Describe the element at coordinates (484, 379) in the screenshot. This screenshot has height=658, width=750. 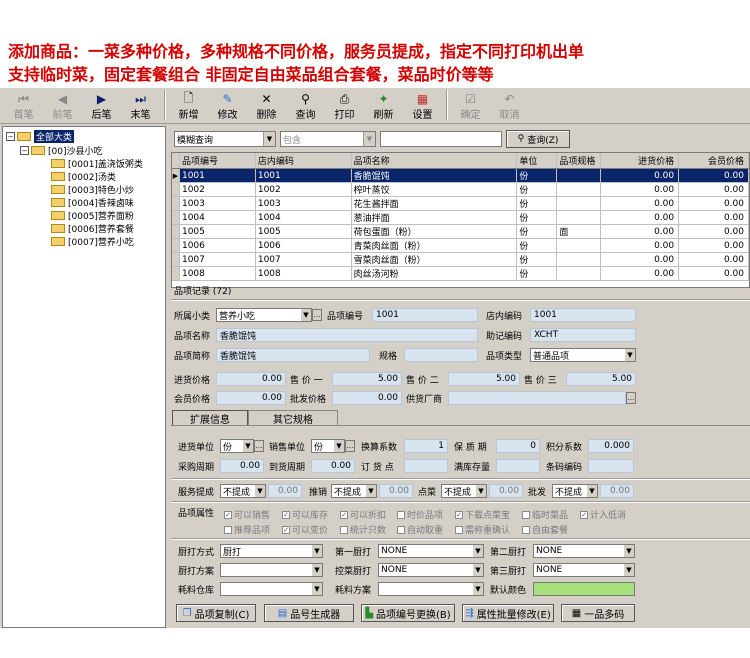
I see `price-2-field: 5.00` at that location.